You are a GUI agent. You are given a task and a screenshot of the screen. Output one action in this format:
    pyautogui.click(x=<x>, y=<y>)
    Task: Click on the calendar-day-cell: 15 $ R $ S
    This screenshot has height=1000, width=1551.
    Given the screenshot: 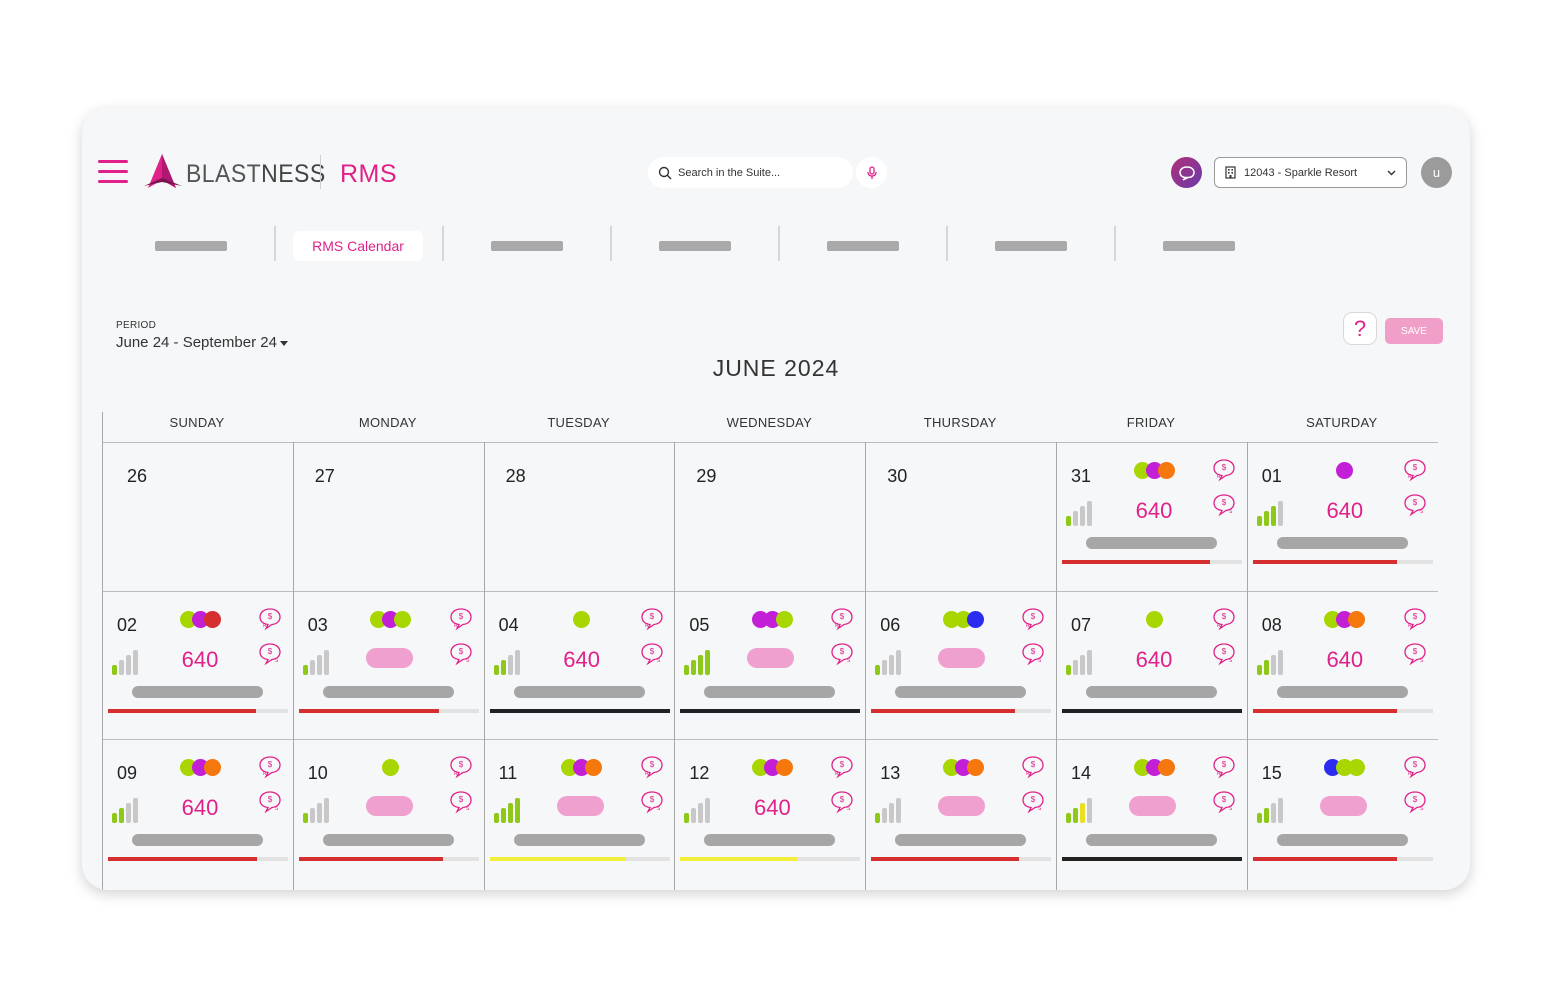 What is the action you would take?
    pyautogui.click(x=1342, y=813)
    